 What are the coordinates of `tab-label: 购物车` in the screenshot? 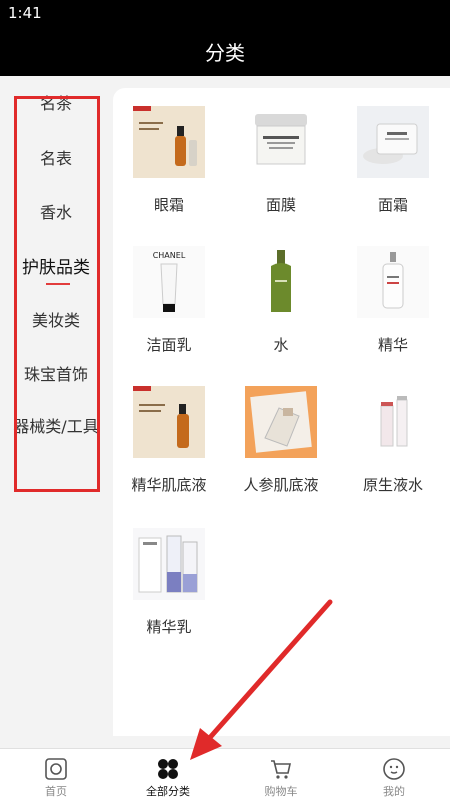 It's located at (281, 791).